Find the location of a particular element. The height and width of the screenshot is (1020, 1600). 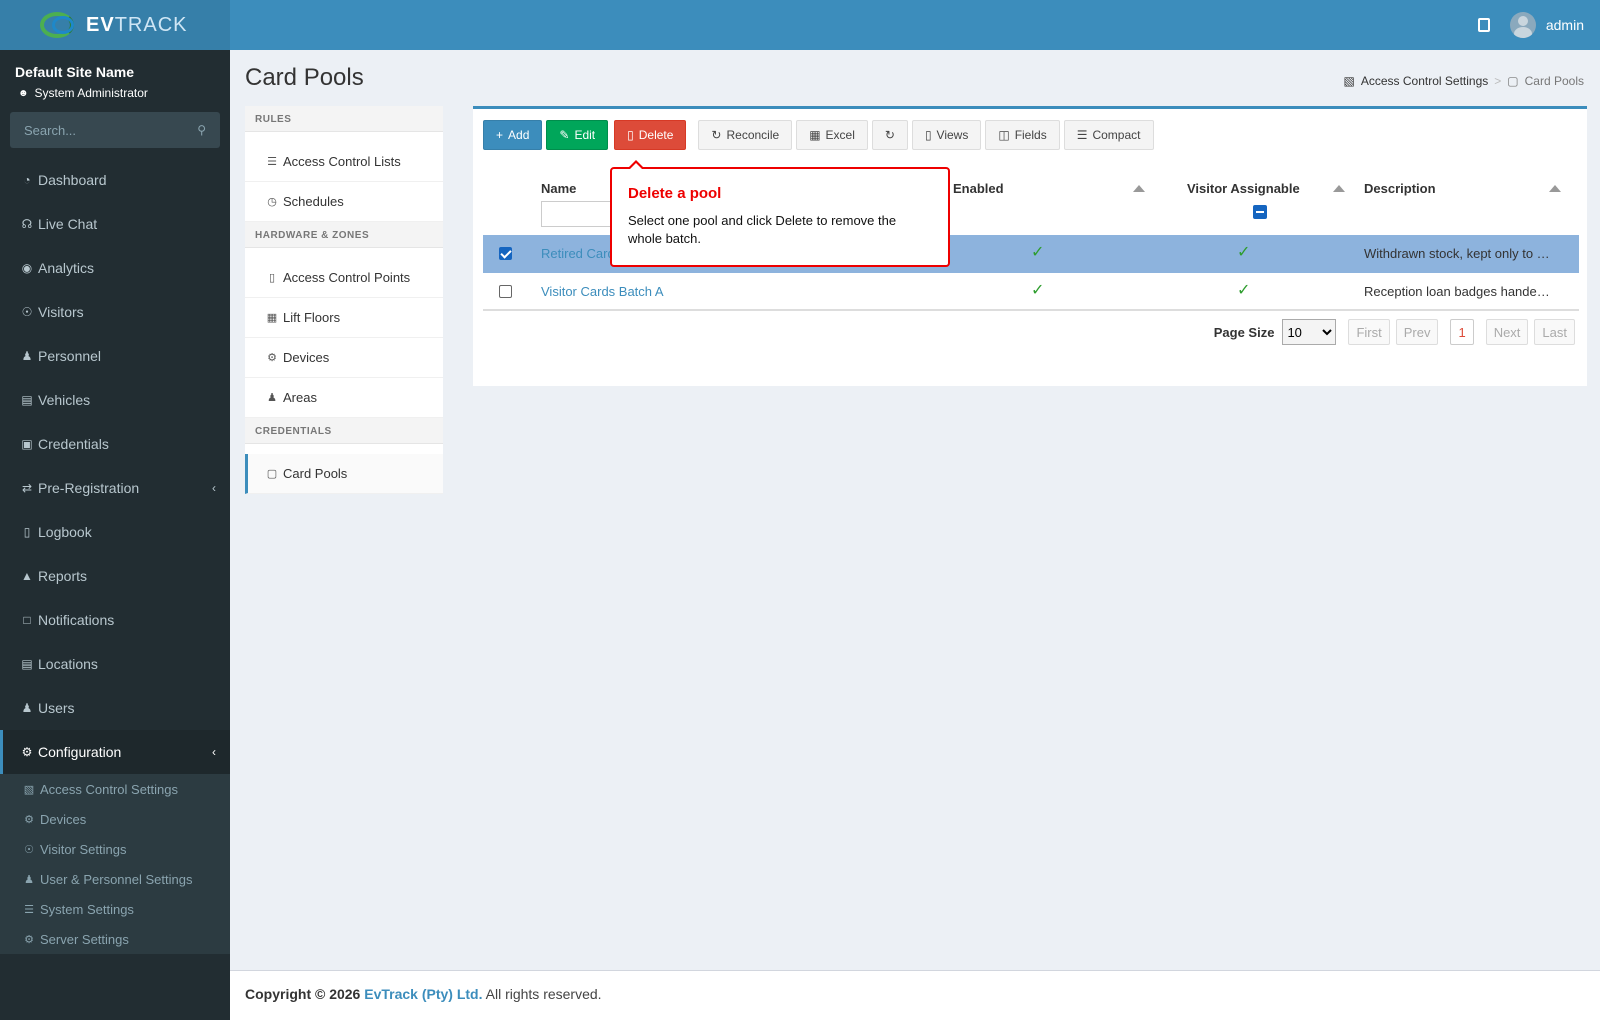

breadcrumb: ▧ Access Control Settings > ▢ Card Pools is located at coordinates (1463, 81).